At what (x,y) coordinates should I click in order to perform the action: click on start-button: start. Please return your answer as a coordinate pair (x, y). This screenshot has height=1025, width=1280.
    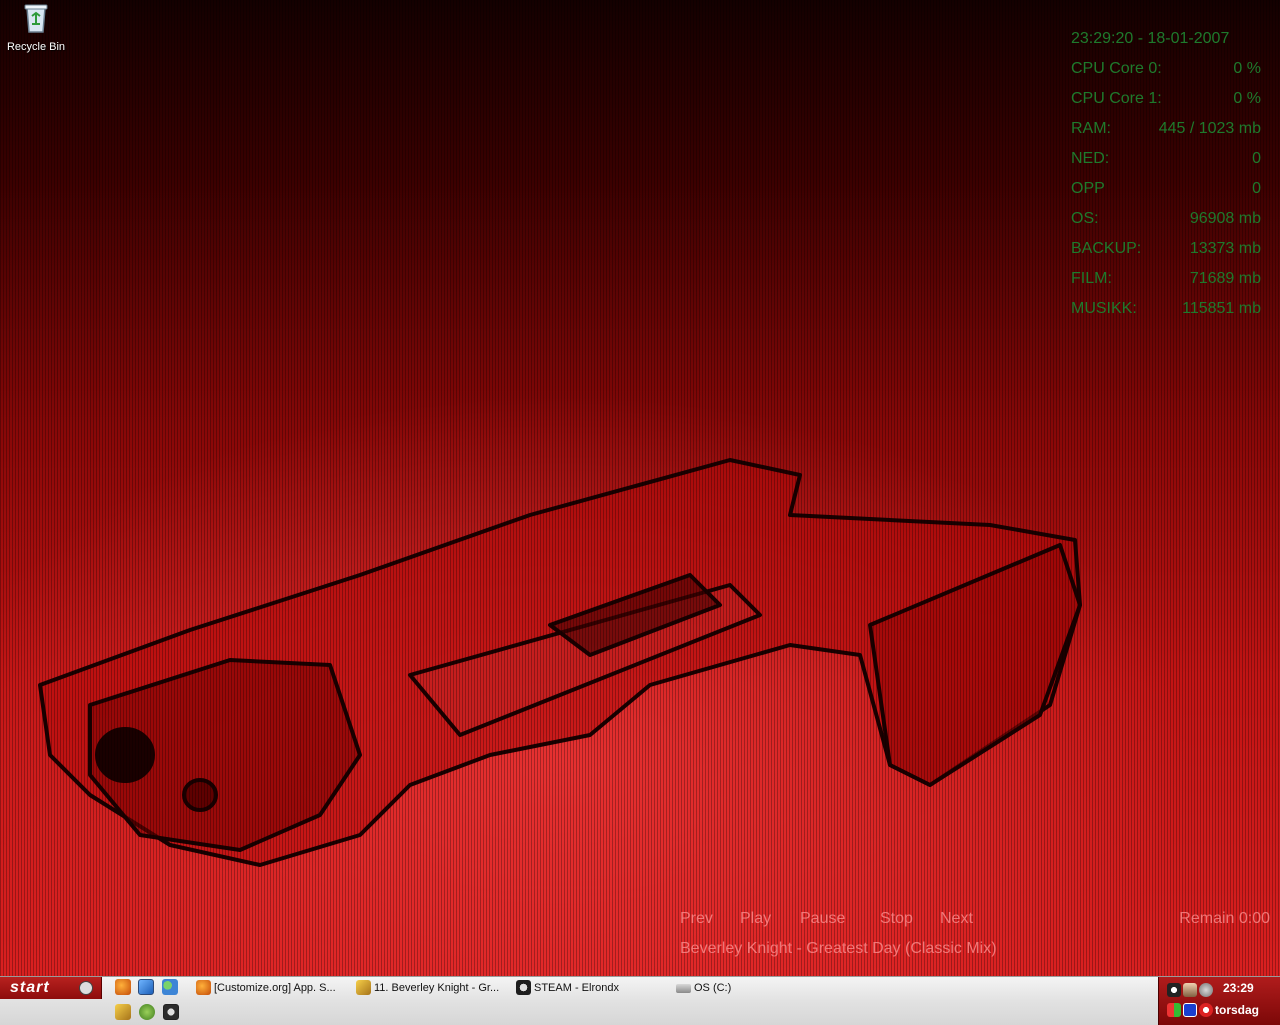
    Looking at the image, I should click on (51, 988).